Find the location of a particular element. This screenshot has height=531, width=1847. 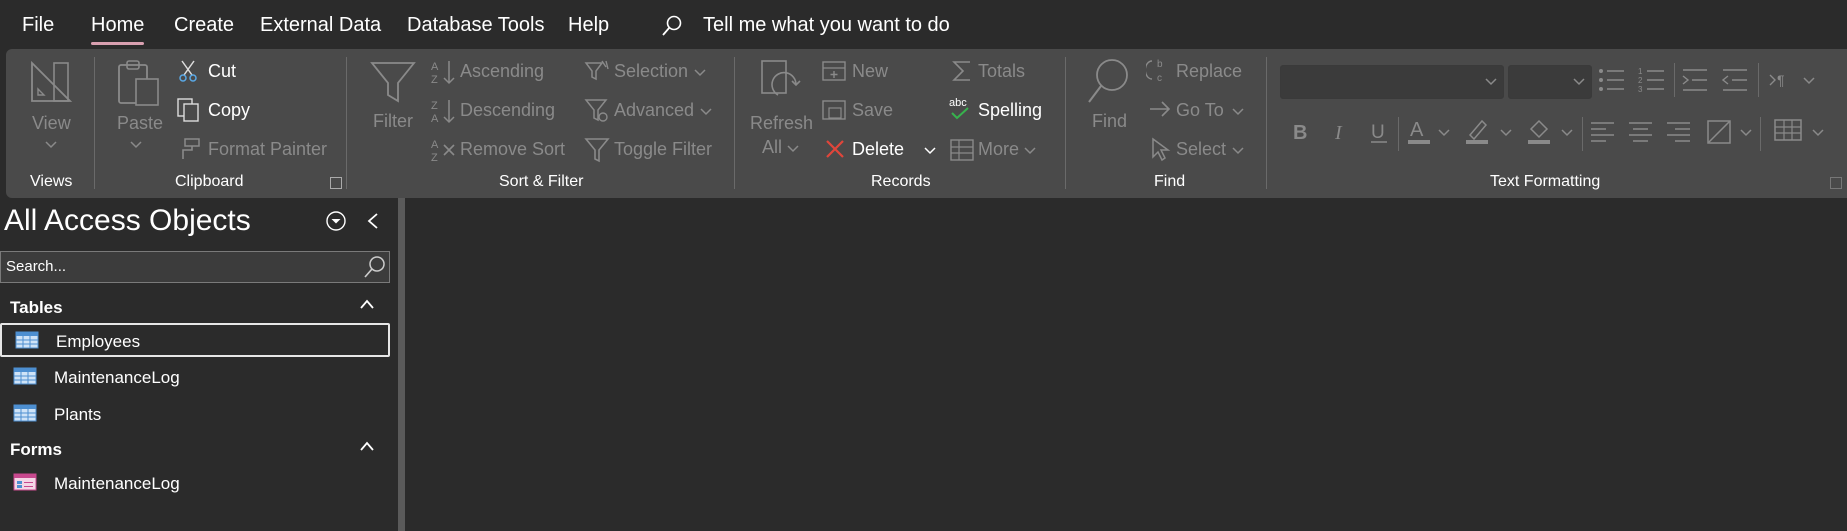

nav-category-forms: Forms is located at coordinates (36, 450).